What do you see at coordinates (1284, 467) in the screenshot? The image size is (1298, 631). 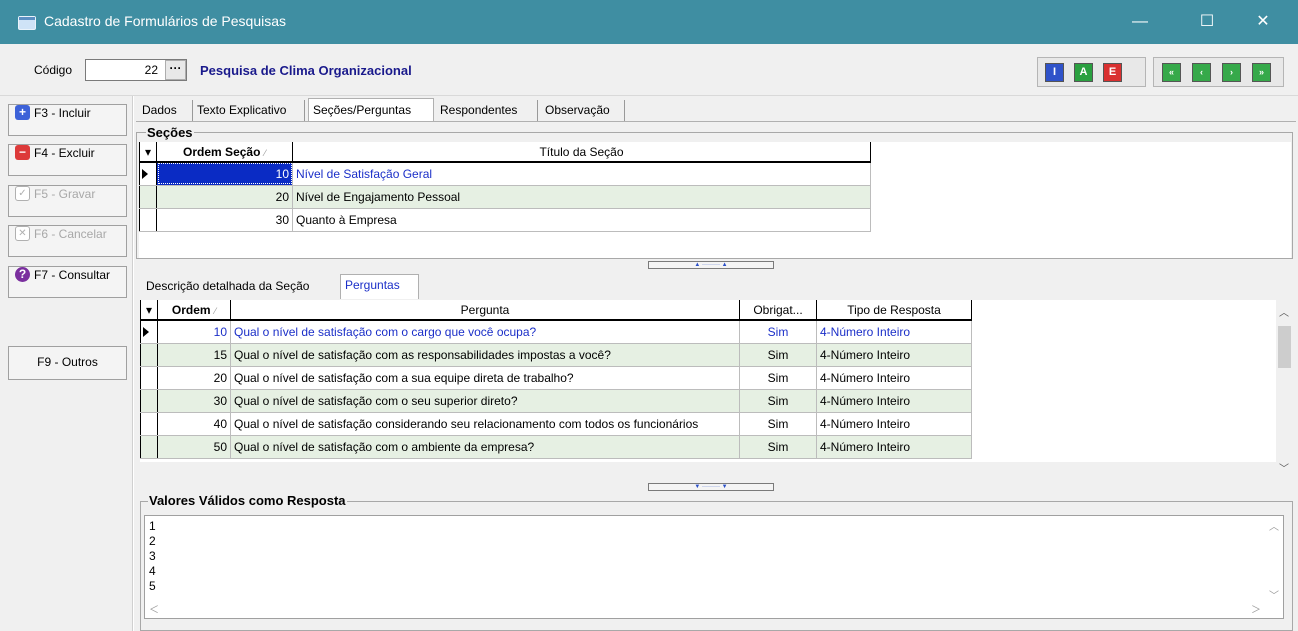 I see `scroll-down-icon: ﹀` at bounding box center [1284, 467].